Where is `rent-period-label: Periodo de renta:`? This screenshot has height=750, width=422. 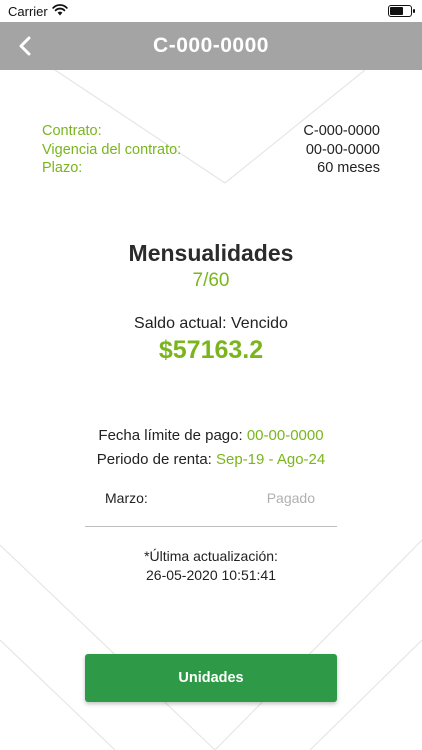
rent-period-label: Periodo de renta: is located at coordinates (154, 459).